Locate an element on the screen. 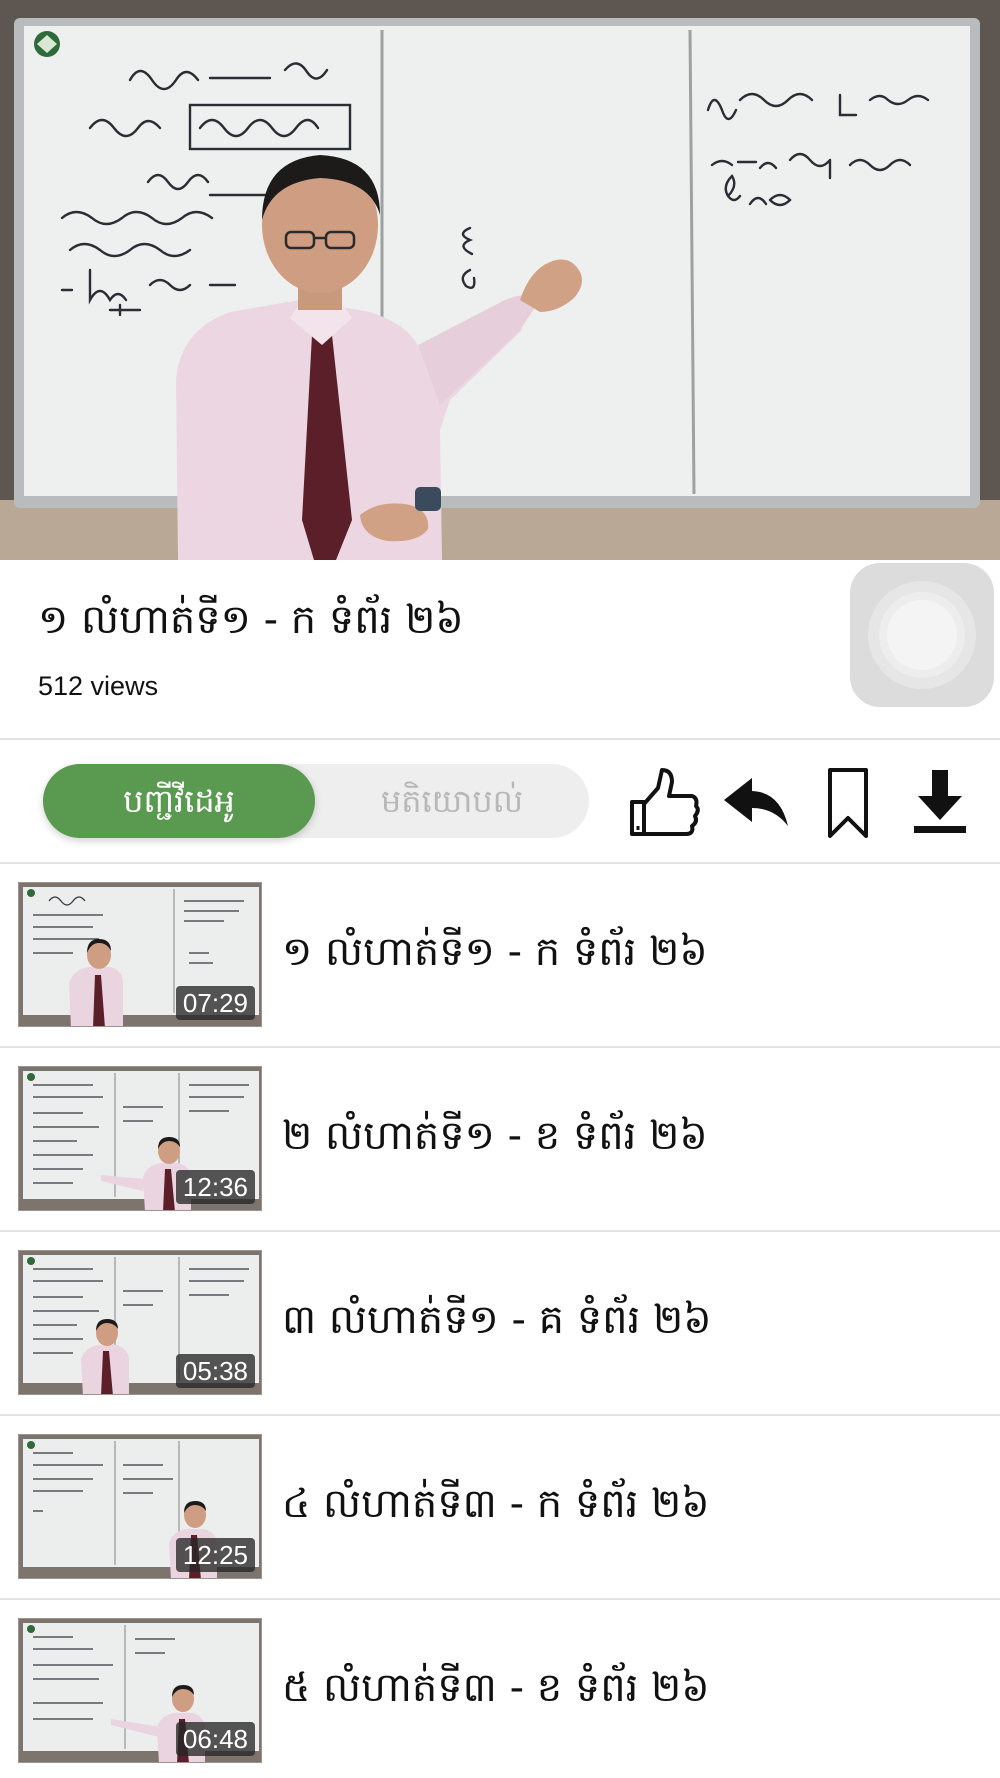 The height and width of the screenshot is (1778, 1000). reply-arrow-icon is located at coordinates (756, 802).